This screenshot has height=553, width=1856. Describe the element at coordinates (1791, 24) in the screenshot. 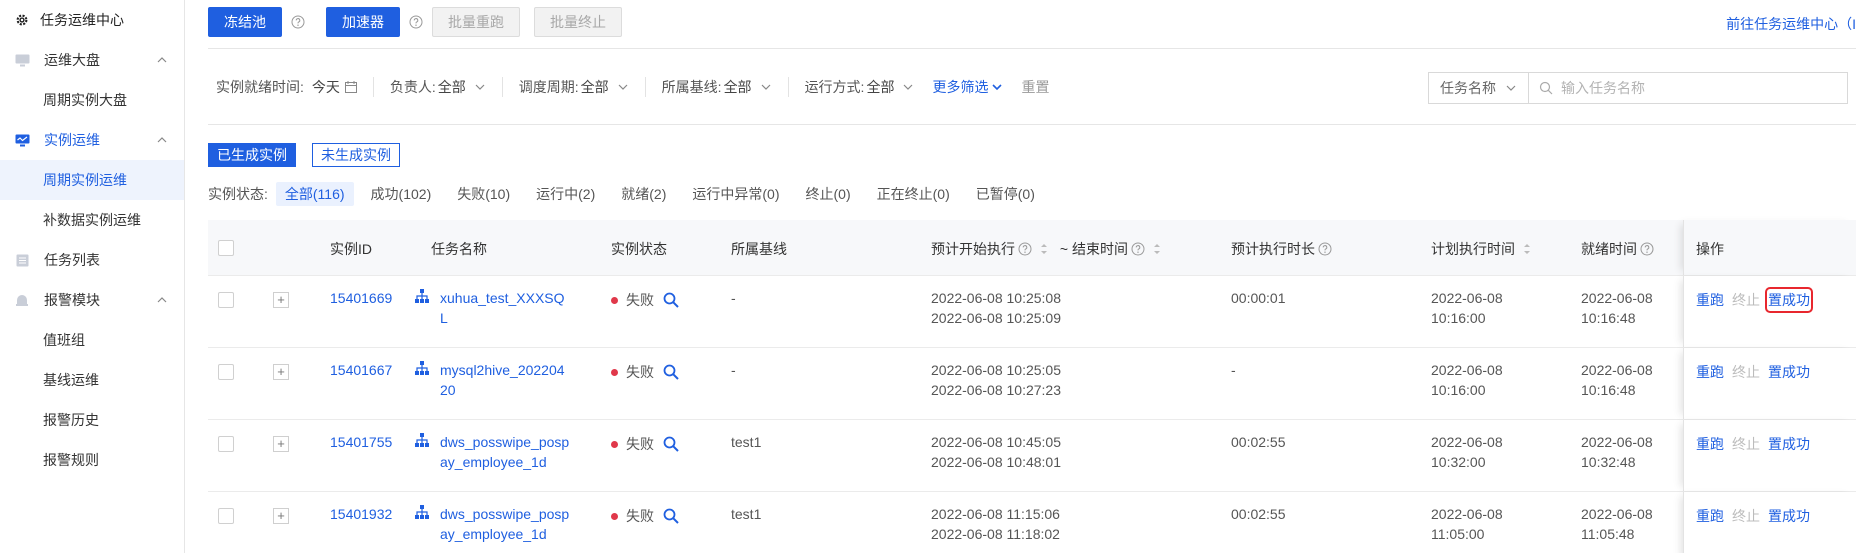

I see `goto-ops-center-link: 前往任务运维中心（I` at that location.